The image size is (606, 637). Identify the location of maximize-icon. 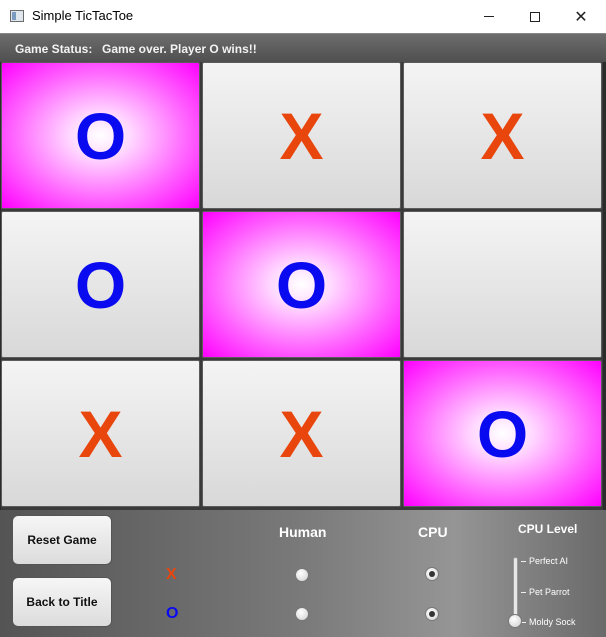
(535, 16).